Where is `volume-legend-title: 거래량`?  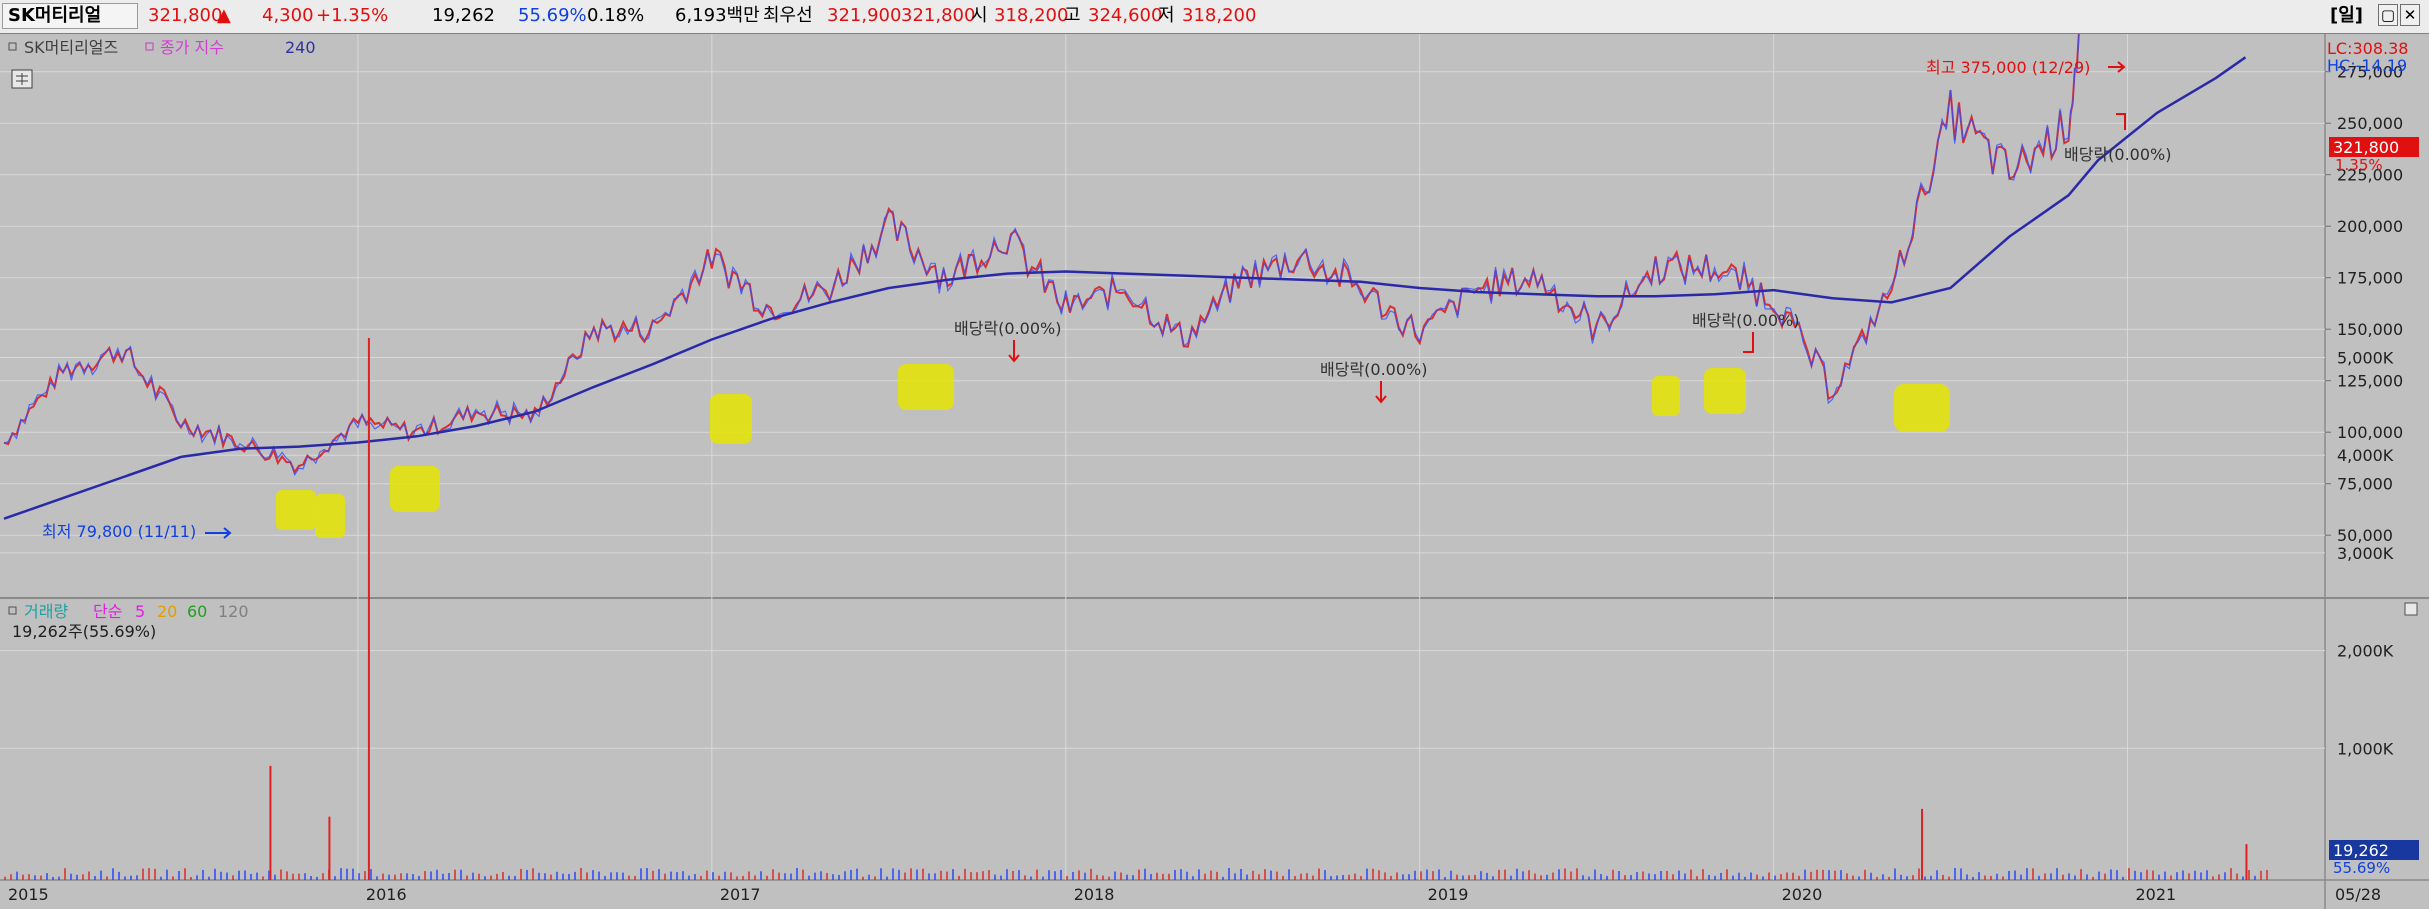 volume-legend-title: 거래량 is located at coordinates (46, 611).